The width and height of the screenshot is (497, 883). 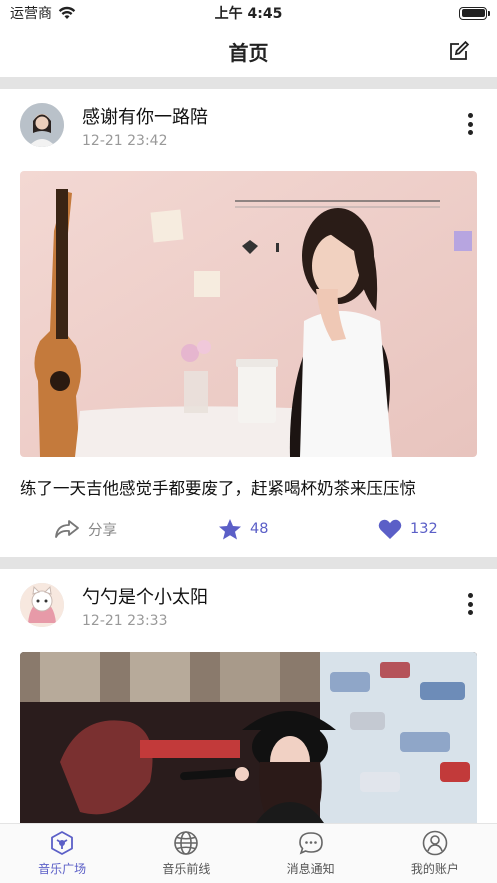 What do you see at coordinates (186, 843) in the screenshot?
I see `globe-icon` at bounding box center [186, 843].